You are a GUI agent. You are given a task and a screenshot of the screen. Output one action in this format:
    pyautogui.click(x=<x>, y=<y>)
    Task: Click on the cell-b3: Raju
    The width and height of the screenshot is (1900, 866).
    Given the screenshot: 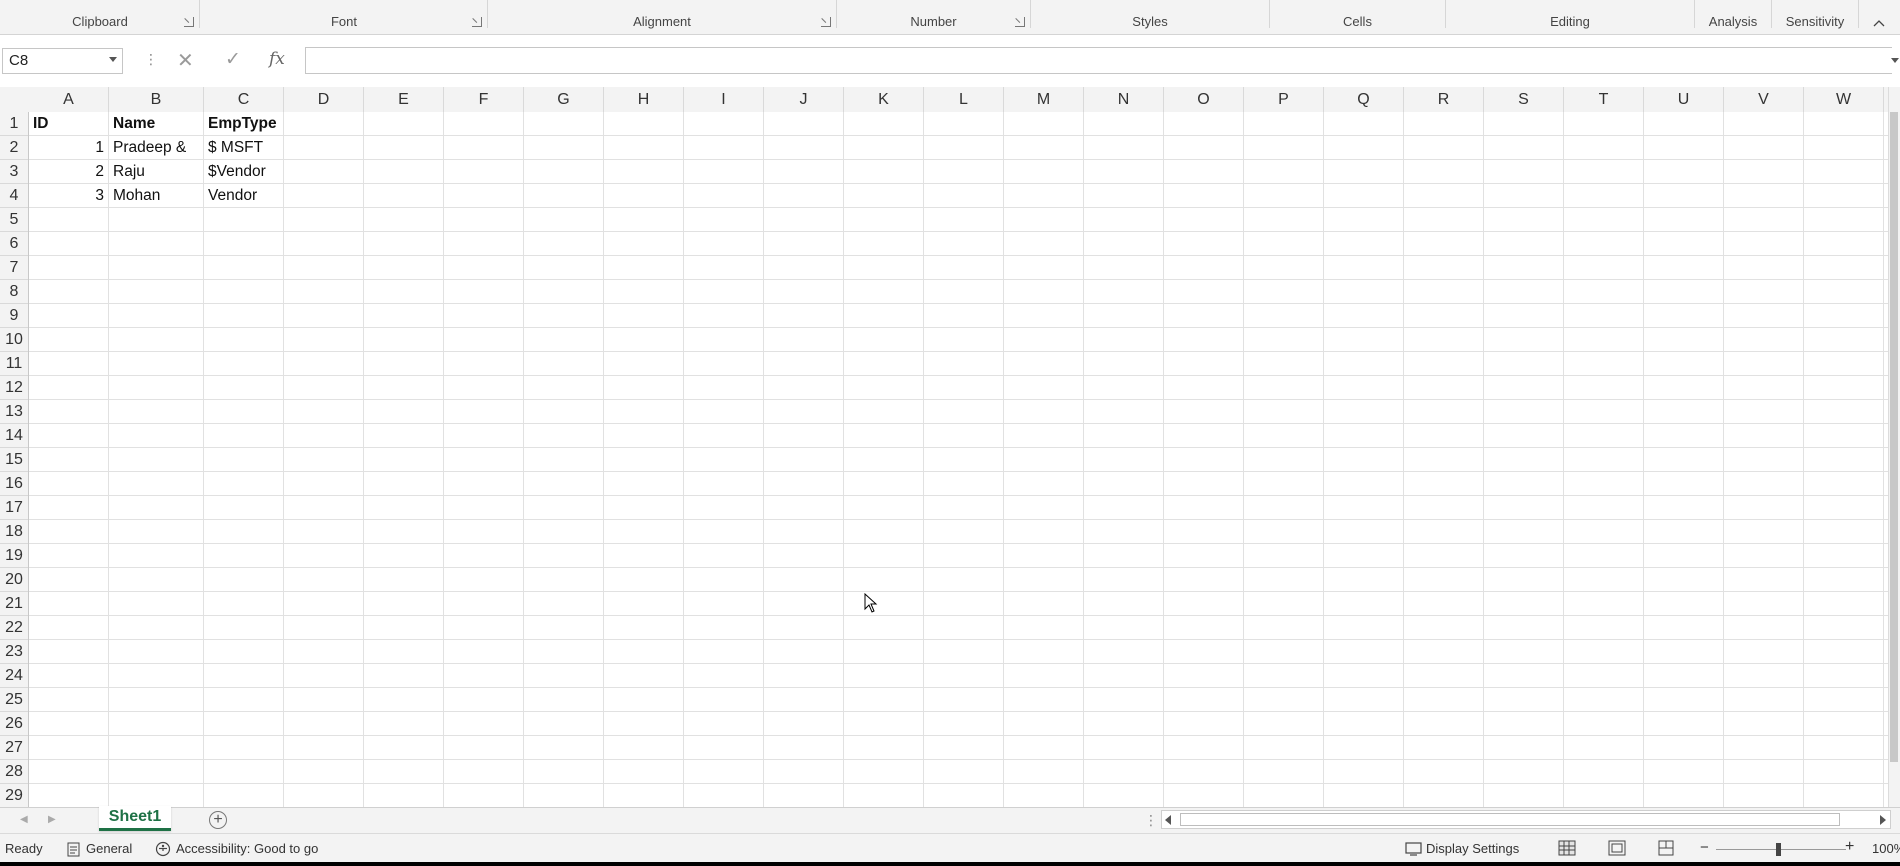 What is the action you would take?
    pyautogui.click(x=156, y=172)
    